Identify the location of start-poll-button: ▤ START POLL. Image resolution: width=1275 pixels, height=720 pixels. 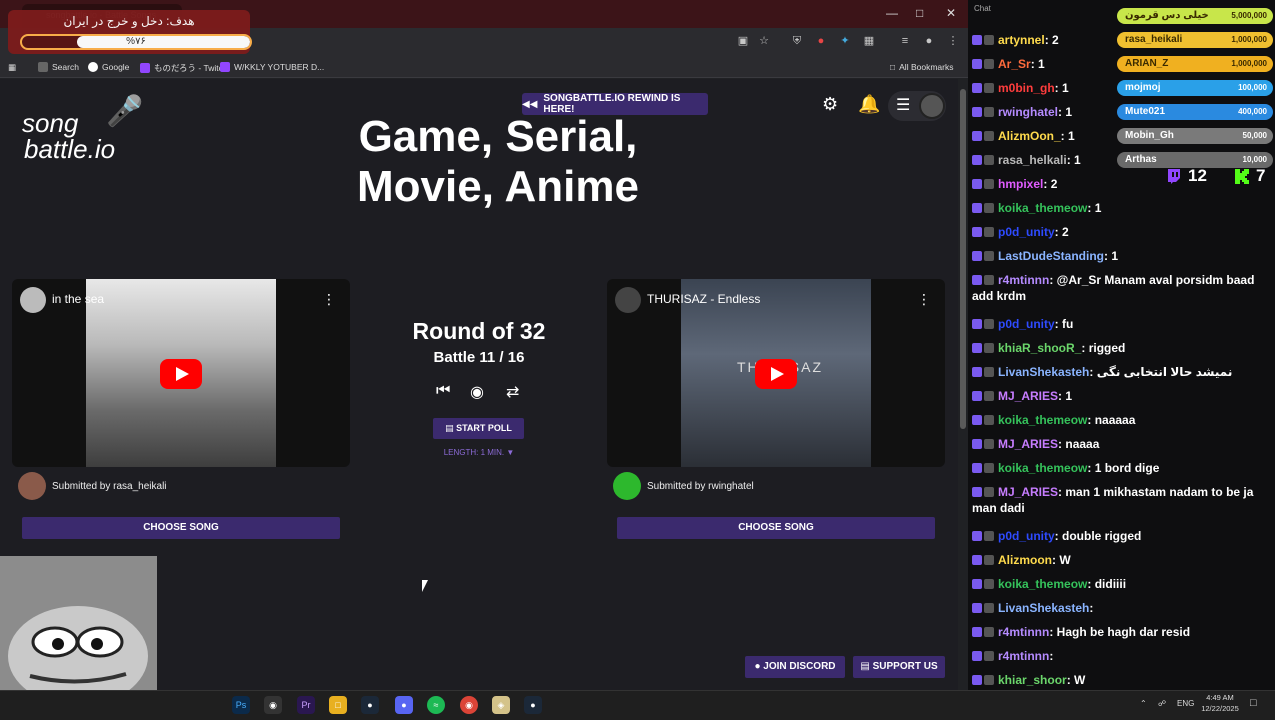
(478, 428).